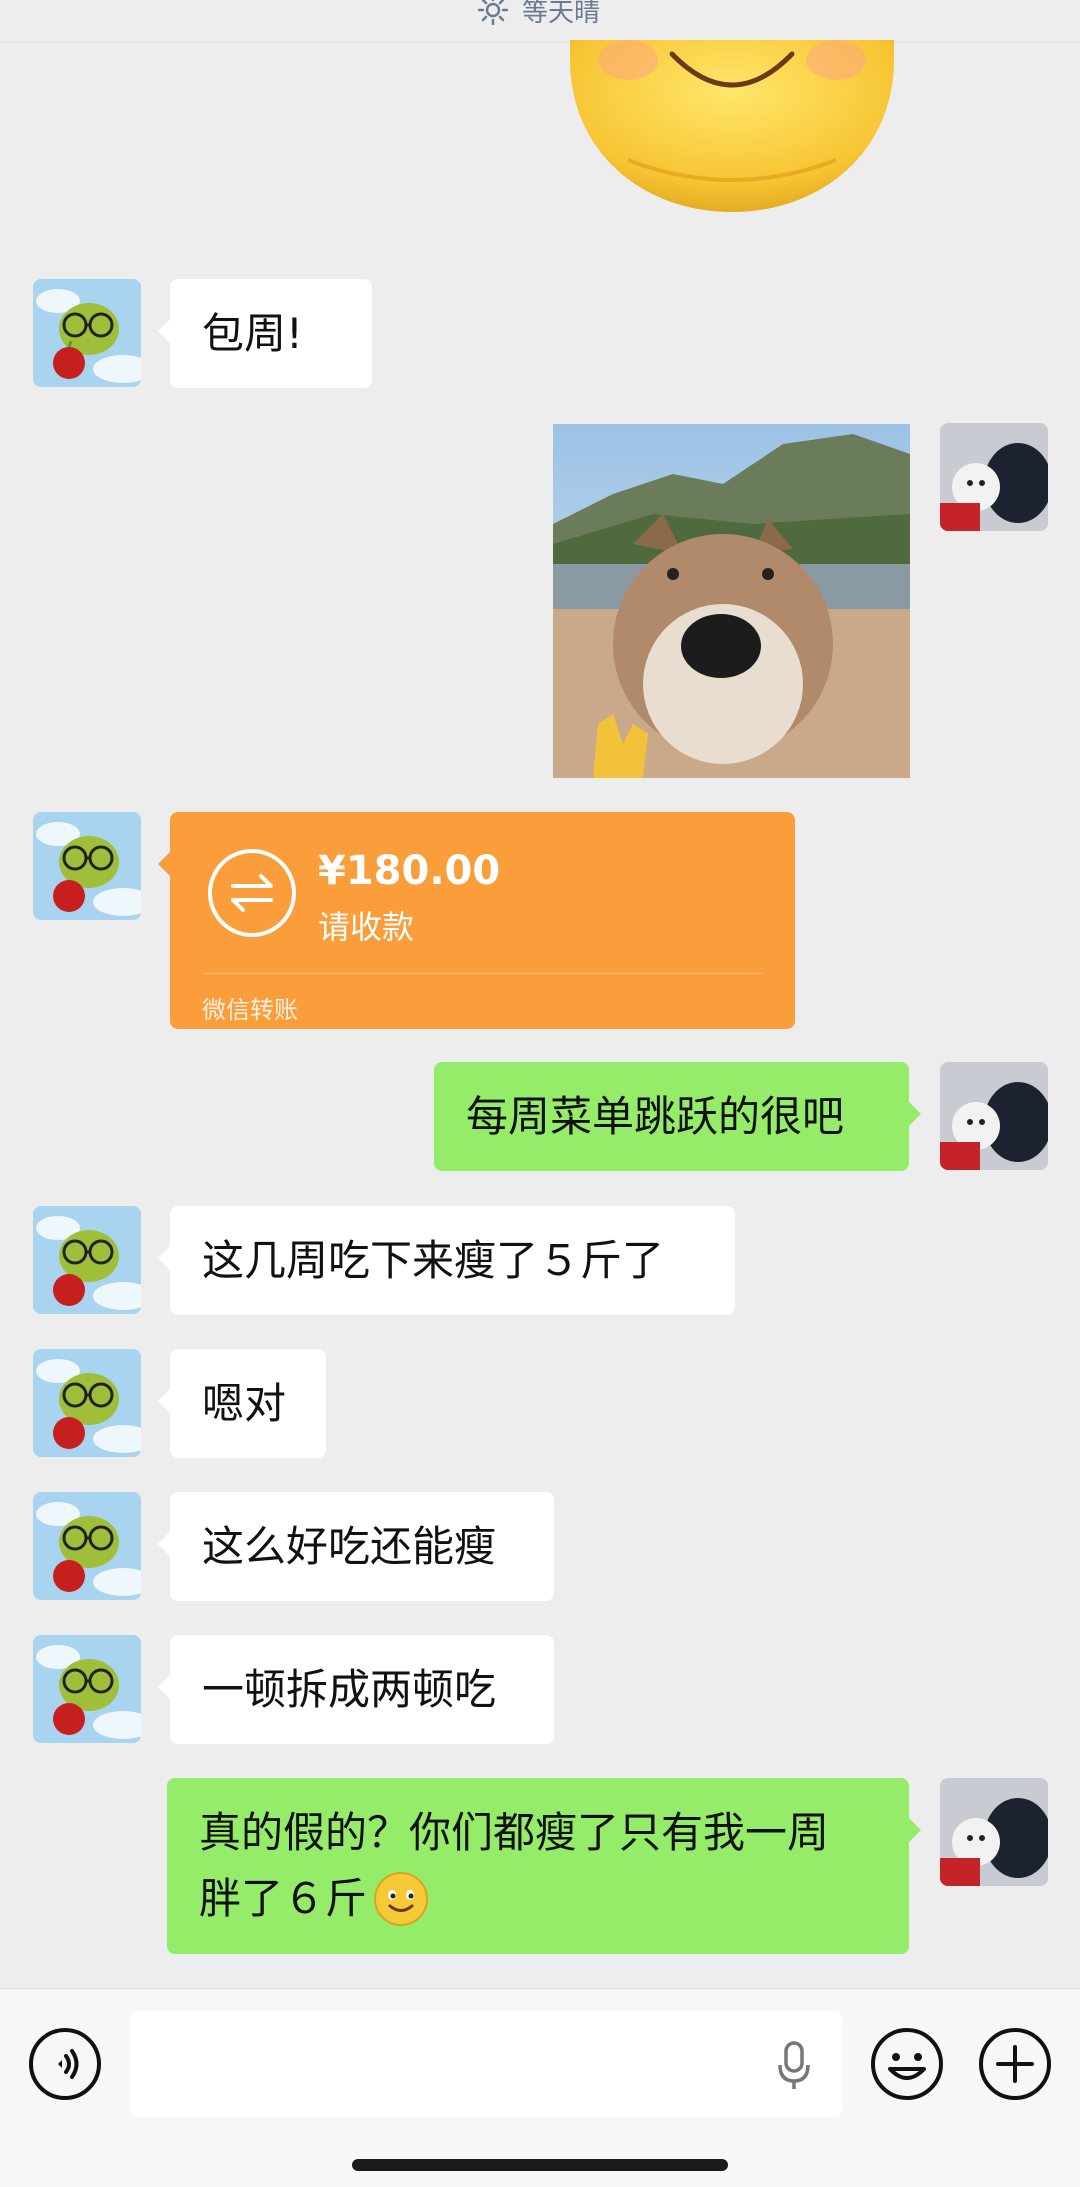 This screenshot has width=1080, height=2187. I want to click on message-text: 每周菜单跳跃的很吧, so click(655, 1116).